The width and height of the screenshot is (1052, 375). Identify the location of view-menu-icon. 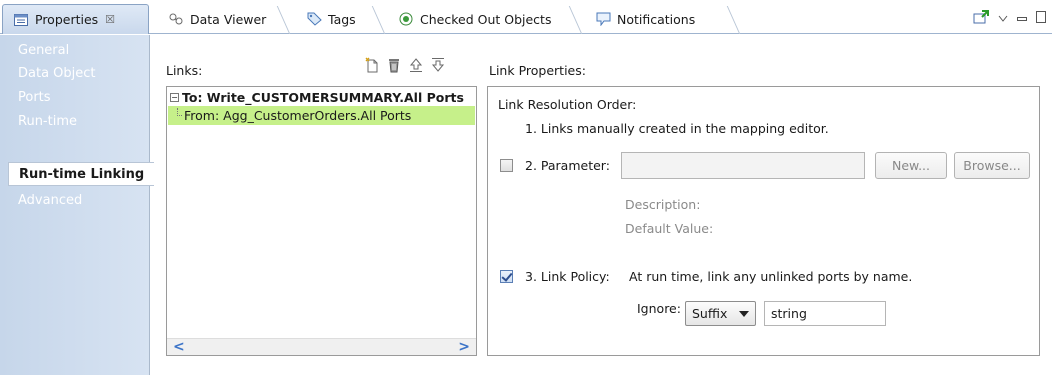
(1003, 19).